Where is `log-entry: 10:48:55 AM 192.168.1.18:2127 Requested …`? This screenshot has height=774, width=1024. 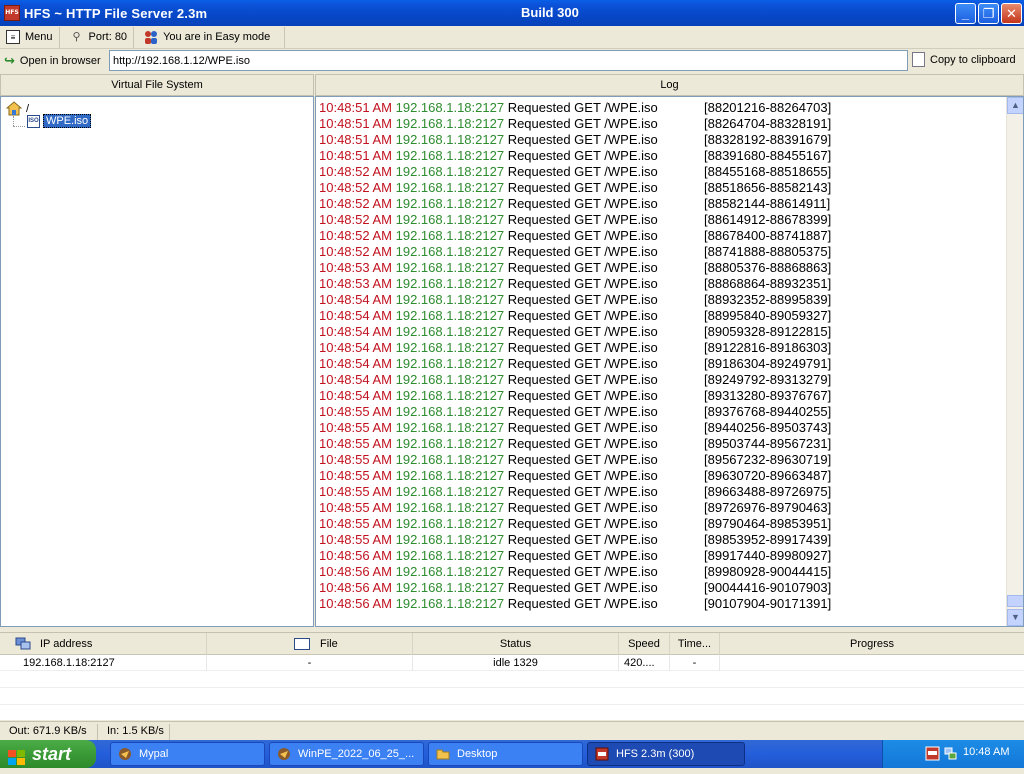
log-entry: 10:48:55 AM 192.168.1.18:2127 Requested … is located at coordinates (659, 460).